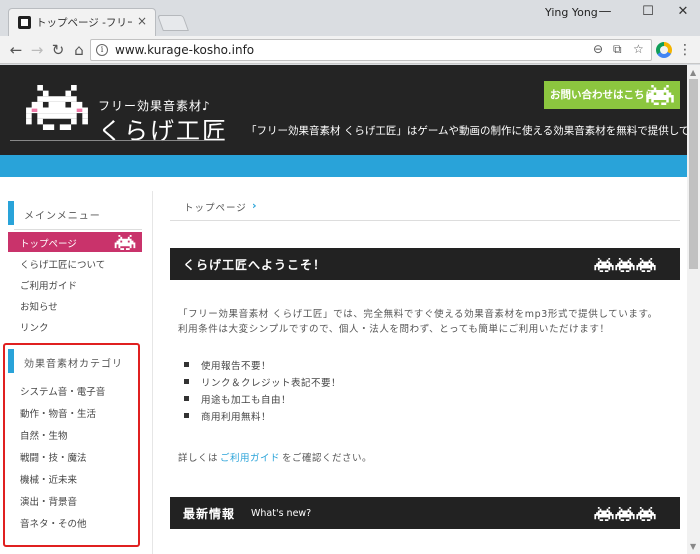  What do you see at coordinates (648, 12) in the screenshot?
I see `maximize-button: ☐` at bounding box center [648, 12].